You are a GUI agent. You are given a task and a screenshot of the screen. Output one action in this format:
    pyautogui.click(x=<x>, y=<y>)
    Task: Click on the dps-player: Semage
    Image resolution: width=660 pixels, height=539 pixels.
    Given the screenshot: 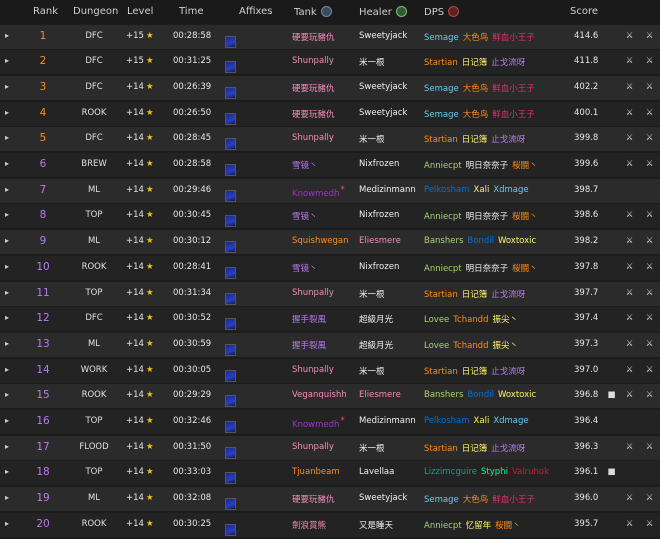 What is the action you would take?
    pyautogui.click(x=441, y=89)
    